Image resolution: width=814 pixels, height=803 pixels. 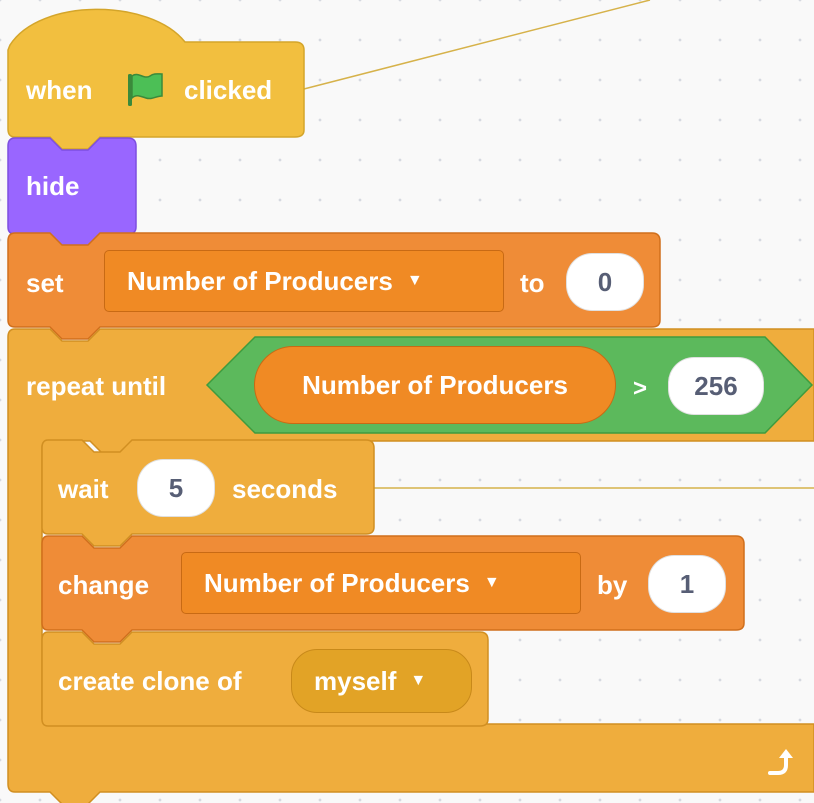 What do you see at coordinates (780, 763) in the screenshot?
I see `repeat-arrow-icon` at bounding box center [780, 763].